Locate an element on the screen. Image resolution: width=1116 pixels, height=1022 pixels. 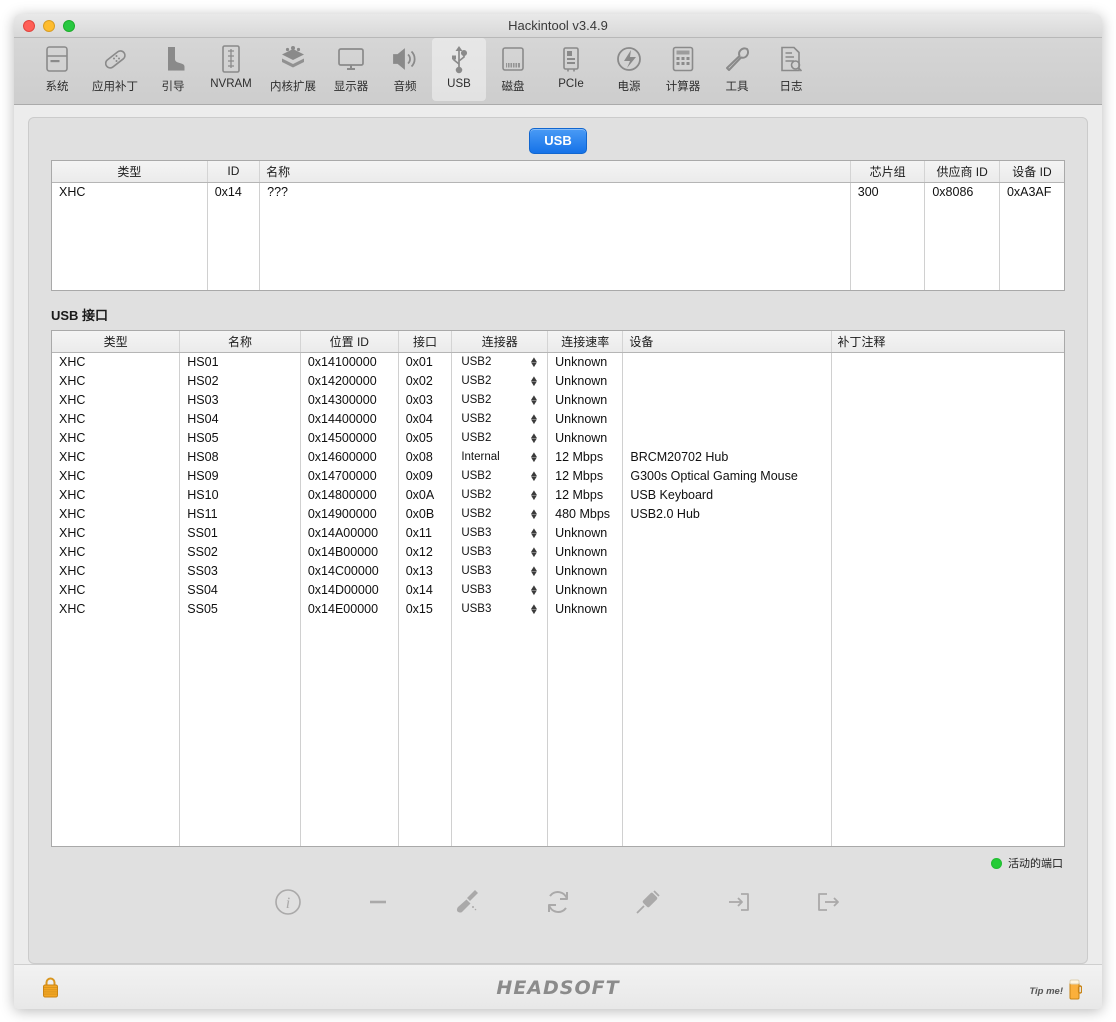
table-row: XHC HS03 0x14300000 0x03 USB2 ▲ ▼ Unknown is located at coordinates (558, 399).